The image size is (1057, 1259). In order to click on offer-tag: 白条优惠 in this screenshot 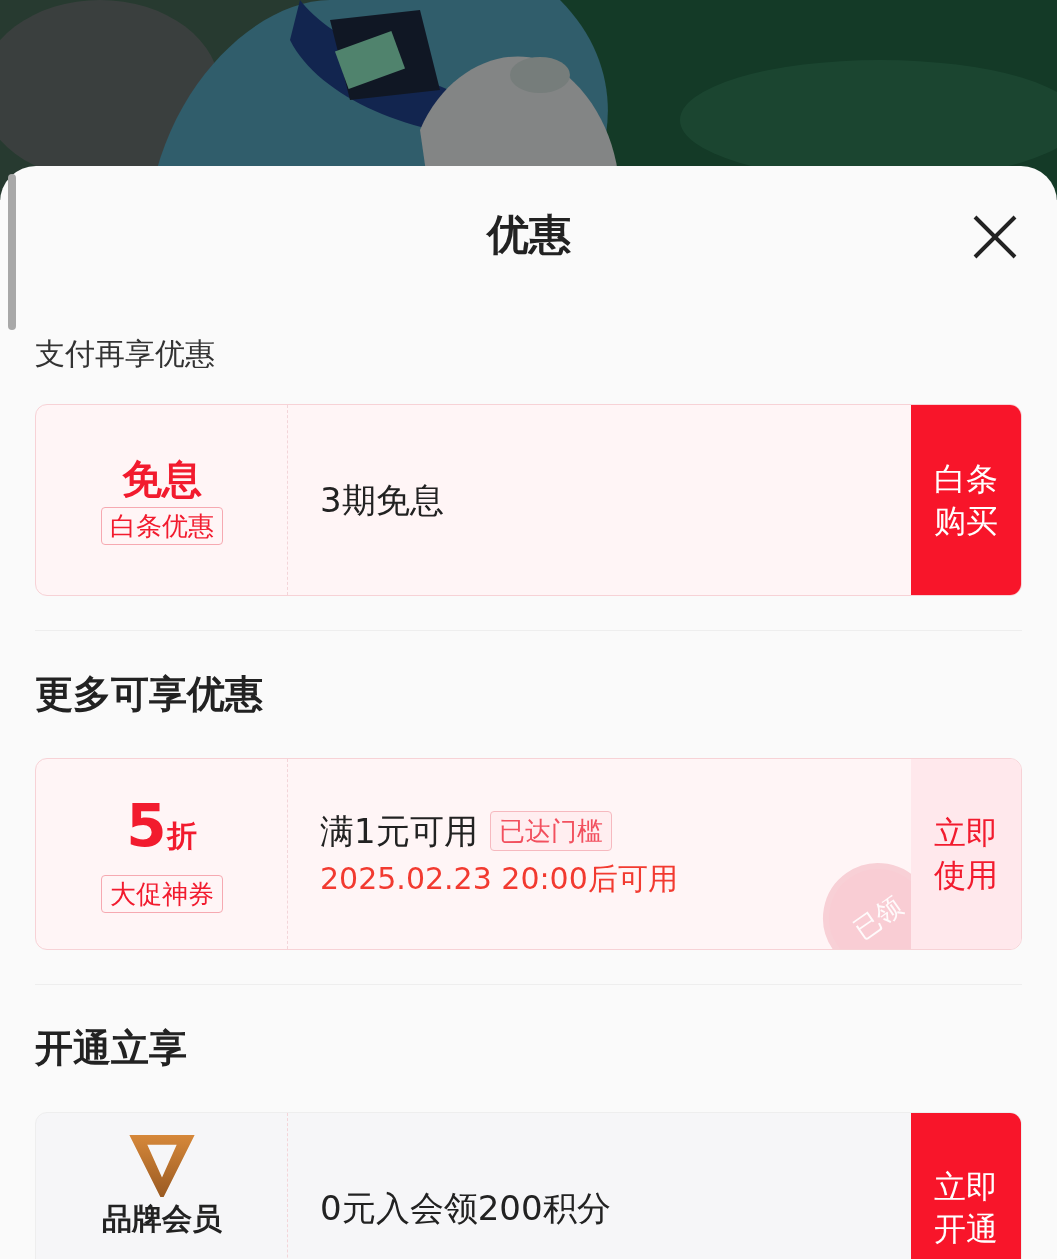, I will do `click(161, 526)`.